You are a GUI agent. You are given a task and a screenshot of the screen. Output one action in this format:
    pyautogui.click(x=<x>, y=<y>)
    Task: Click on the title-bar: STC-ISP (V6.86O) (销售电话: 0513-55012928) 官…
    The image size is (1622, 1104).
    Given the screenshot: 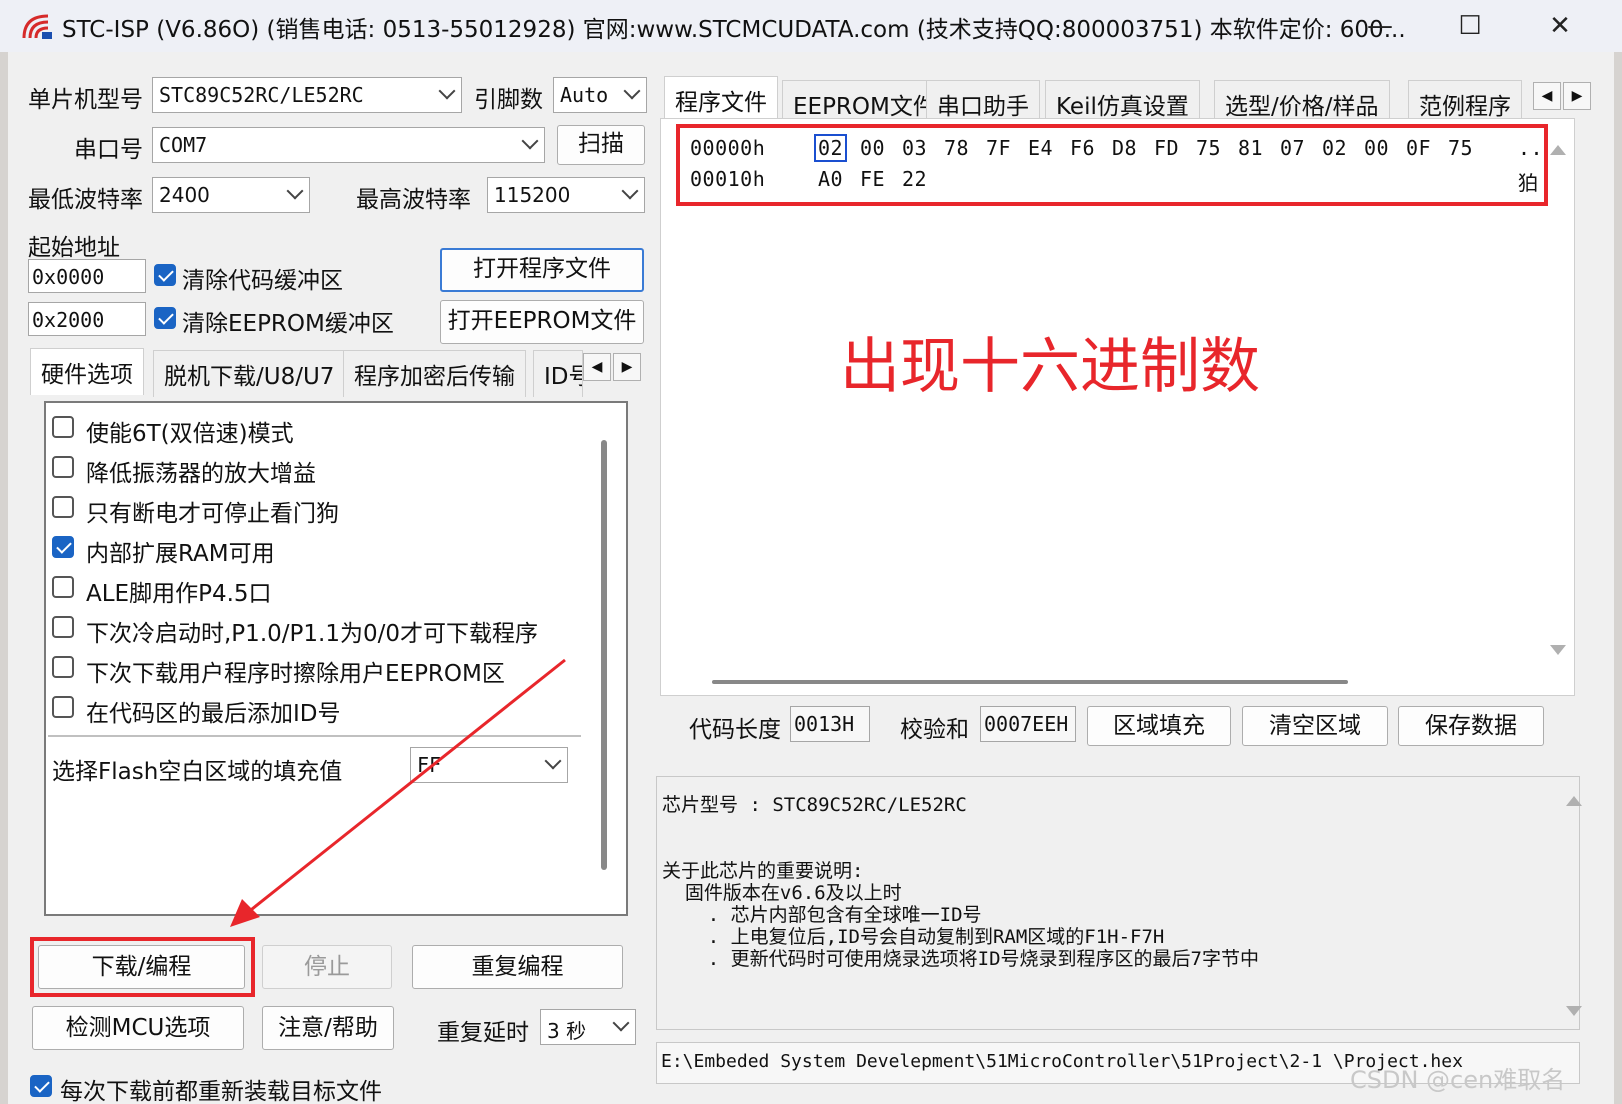 What is the action you would take?
    pyautogui.click(x=811, y=26)
    